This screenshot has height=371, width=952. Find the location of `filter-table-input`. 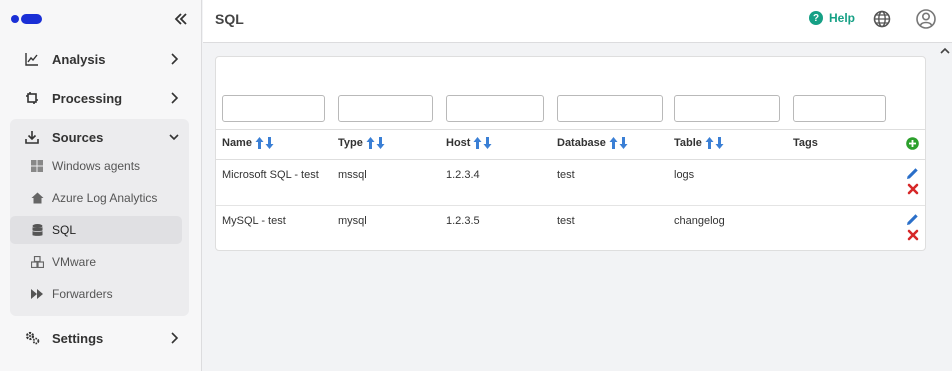

filter-table-input is located at coordinates (727, 108).